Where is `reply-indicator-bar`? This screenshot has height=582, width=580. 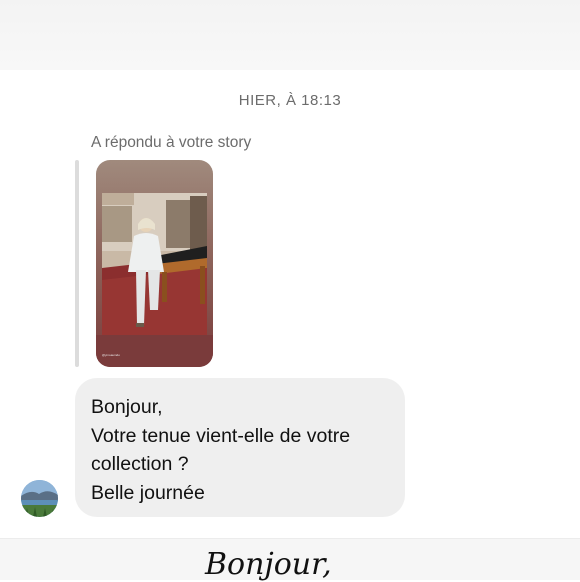 reply-indicator-bar is located at coordinates (77, 263).